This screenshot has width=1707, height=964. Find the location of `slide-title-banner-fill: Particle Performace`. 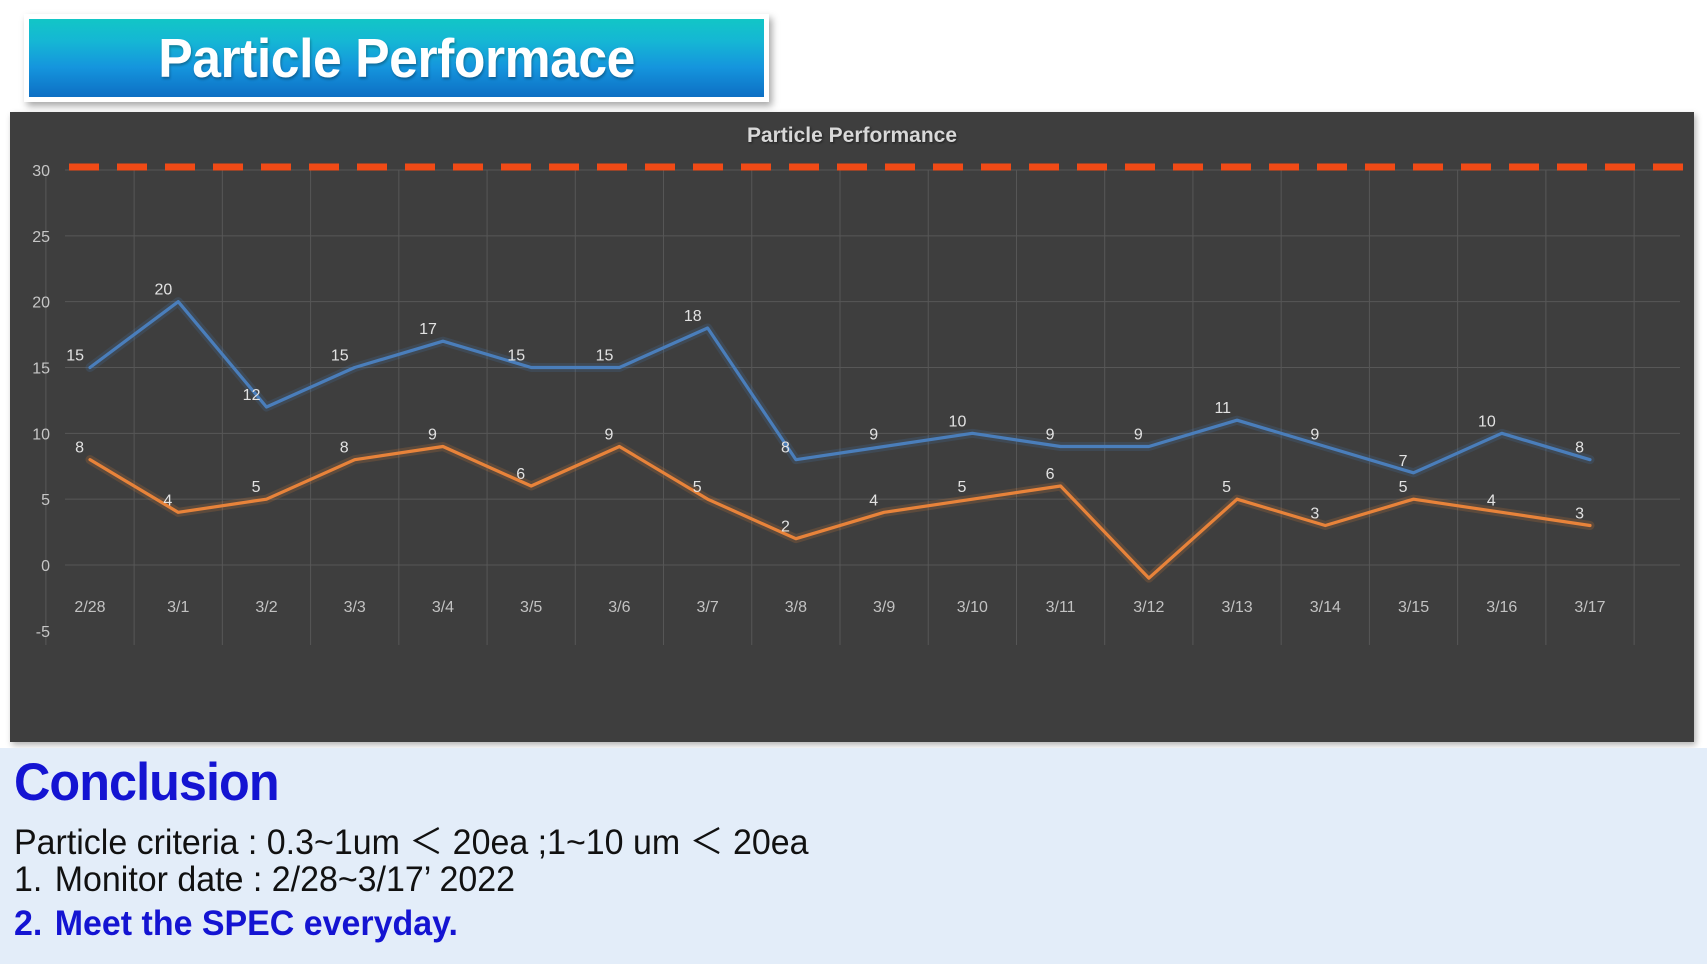

slide-title-banner-fill: Particle Performace is located at coordinates (396, 58).